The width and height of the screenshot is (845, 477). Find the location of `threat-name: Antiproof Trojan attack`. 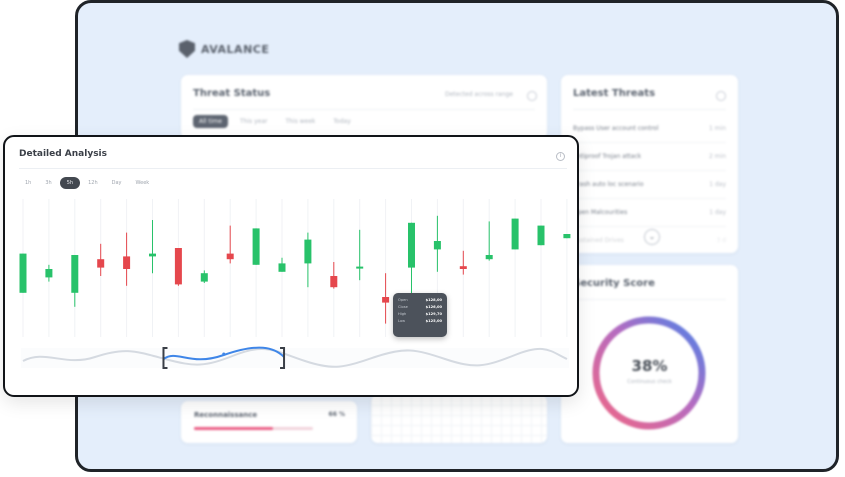

threat-name: Antiproof Trojan attack is located at coordinates (607, 156).